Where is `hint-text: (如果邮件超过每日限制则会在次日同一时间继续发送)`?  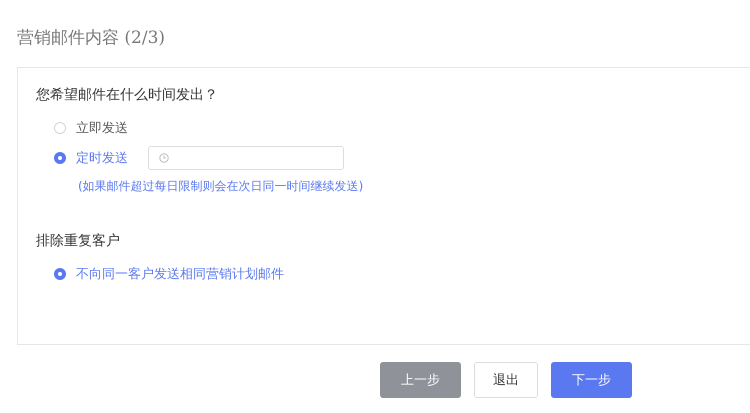
hint-text: (如果邮件超过每日限制则会在次日同一时间继续发送) is located at coordinates (221, 186).